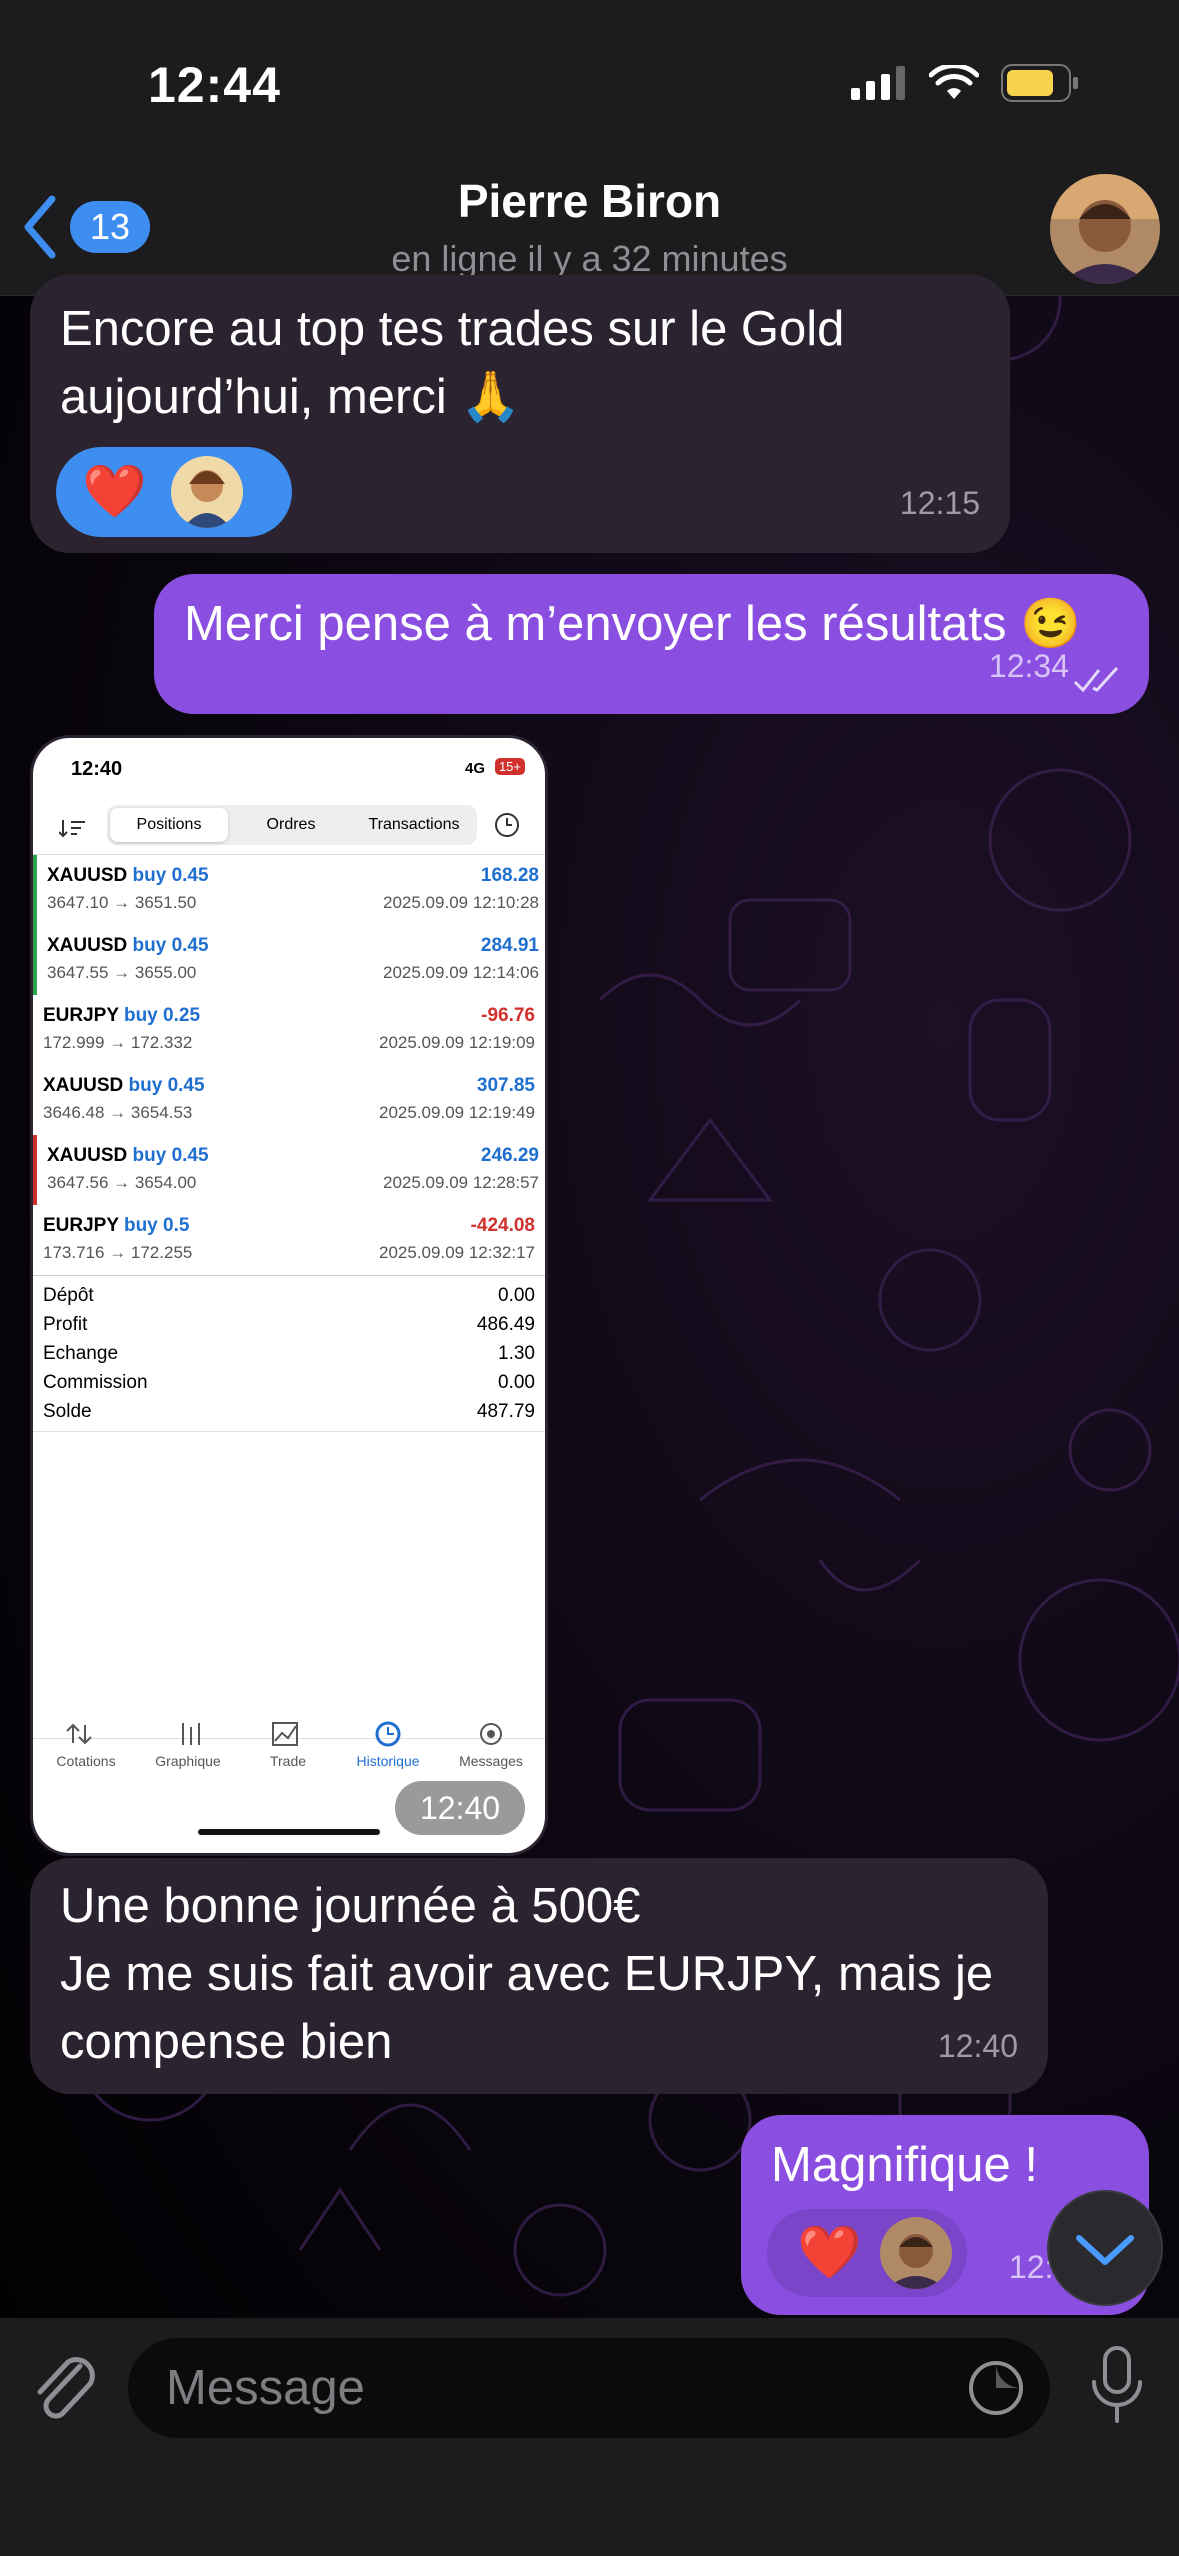  What do you see at coordinates (118, 1112) in the screenshot?
I see `trade-prices: 3646.48 → 3654.53` at bounding box center [118, 1112].